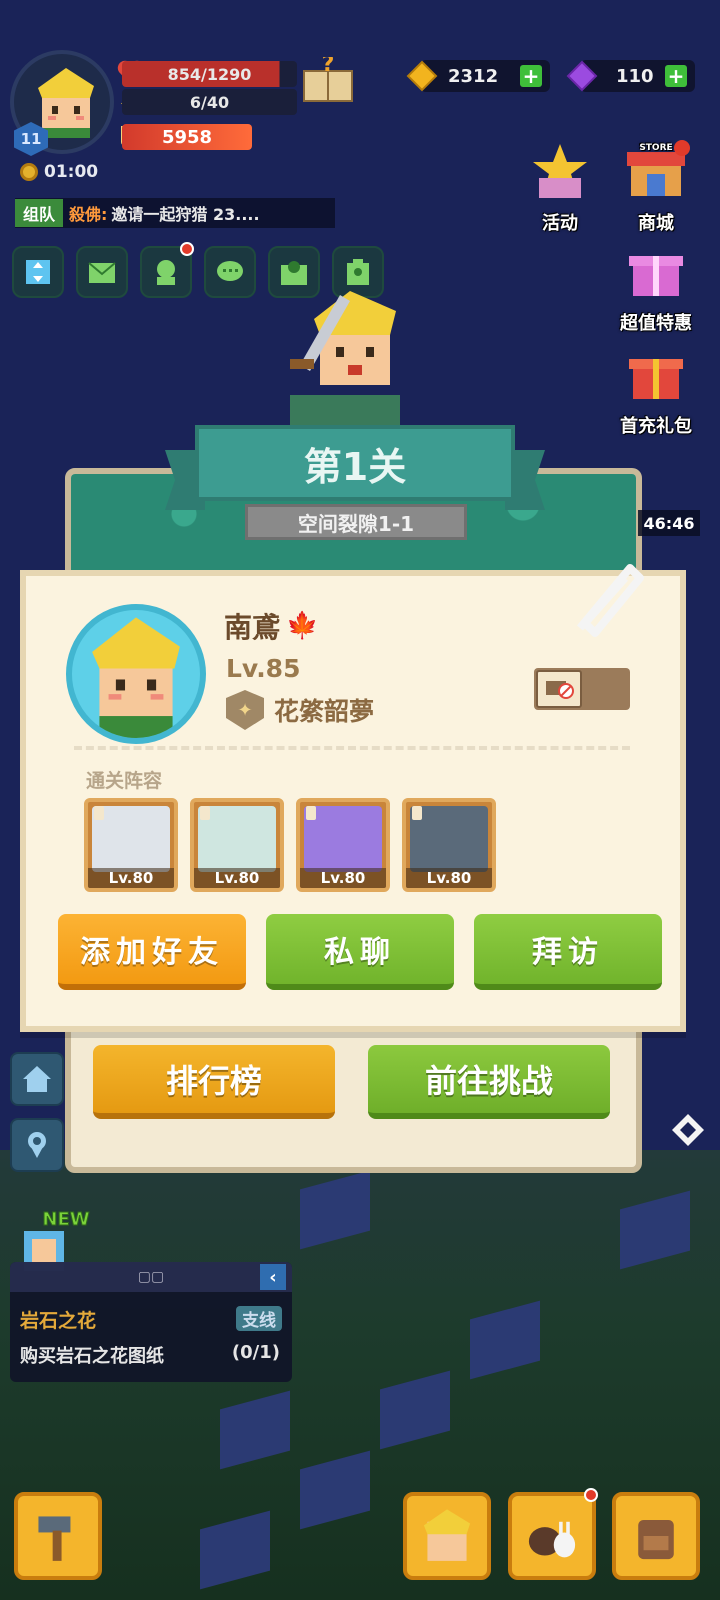 Image resolution: width=720 pixels, height=1600 pixels. I want to click on server-timer: 01:00, so click(59, 172).